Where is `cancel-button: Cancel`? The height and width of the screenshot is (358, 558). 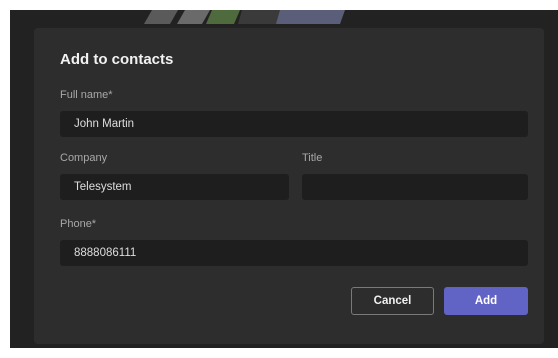 cancel-button: Cancel is located at coordinates (392, 301).